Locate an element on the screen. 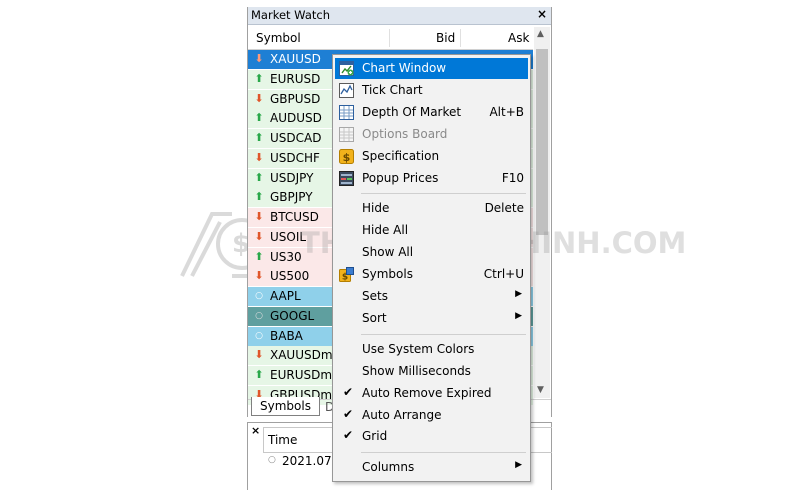 This screenshot has height=490, width=800. menu-item-label: Columns is located at coordinates (388, 467).